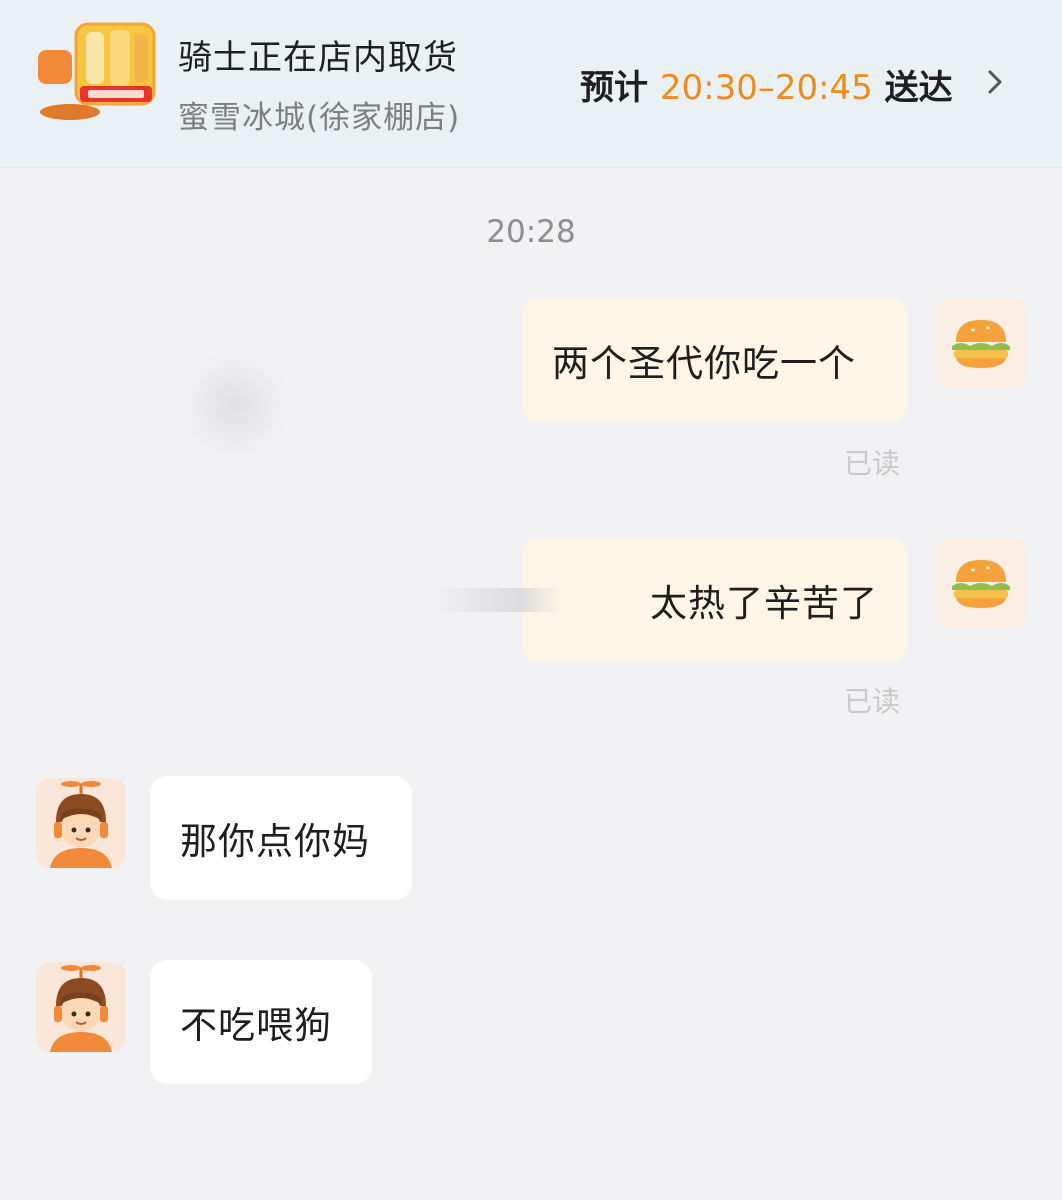 The image size is (1062, 1200). I want to click on eta-text: 预计 20:30–20:45 送达, so click(766, 84).